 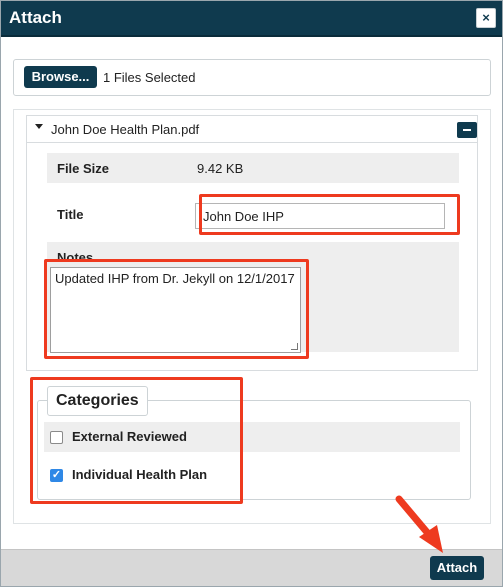 What do you see at coordinates (175, 278) in the screenshot?
I see `notes-text: Updated IHP from Dr. Jekyll on 12/1/2017` at bounding box center [175, 278].